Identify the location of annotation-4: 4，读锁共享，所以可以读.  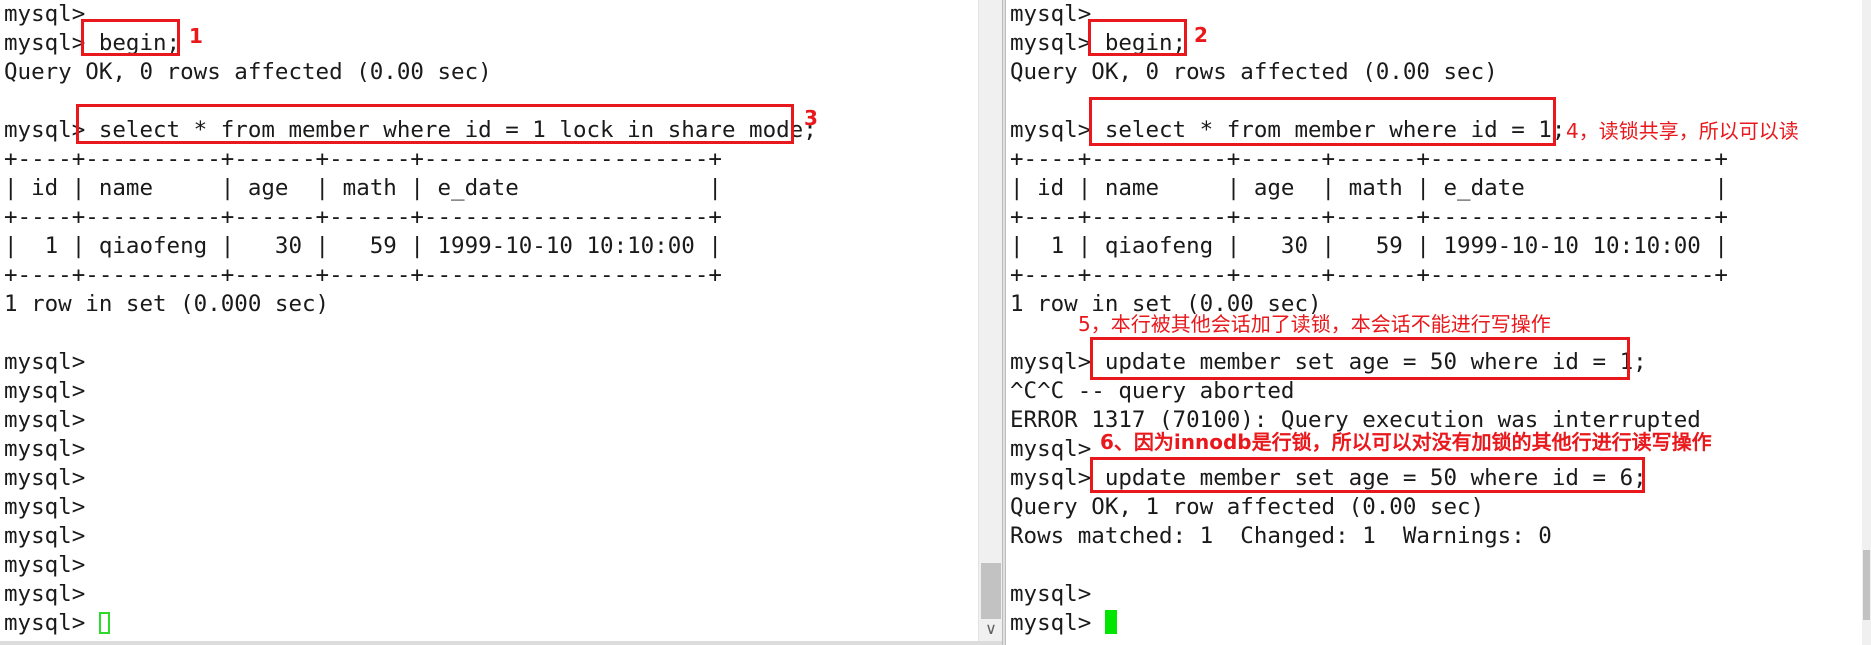
(1682, 131).